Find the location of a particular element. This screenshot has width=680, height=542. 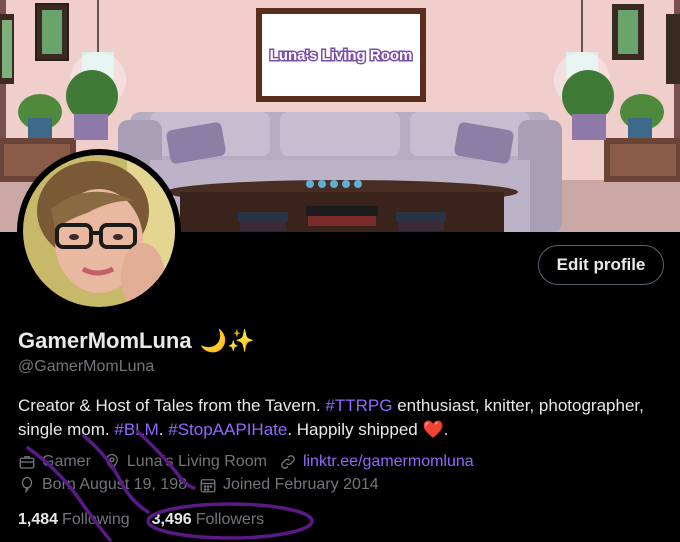

link-icon is located at coordinates (288, 462).